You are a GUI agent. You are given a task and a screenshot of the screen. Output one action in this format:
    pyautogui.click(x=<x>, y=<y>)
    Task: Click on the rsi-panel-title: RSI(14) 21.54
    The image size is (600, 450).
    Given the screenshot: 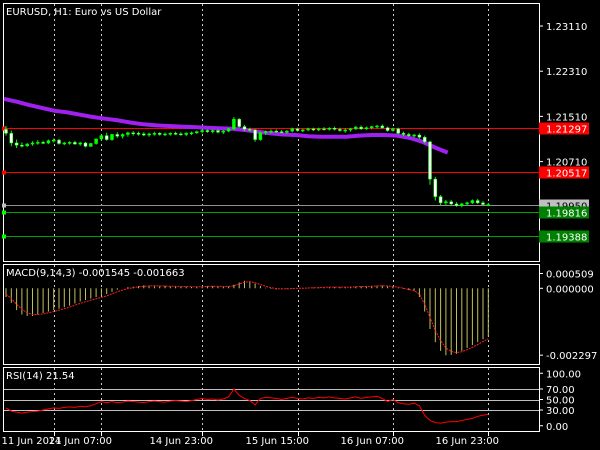 What is the action you would take?
    pyautogui.click(x=40, y=376)
    